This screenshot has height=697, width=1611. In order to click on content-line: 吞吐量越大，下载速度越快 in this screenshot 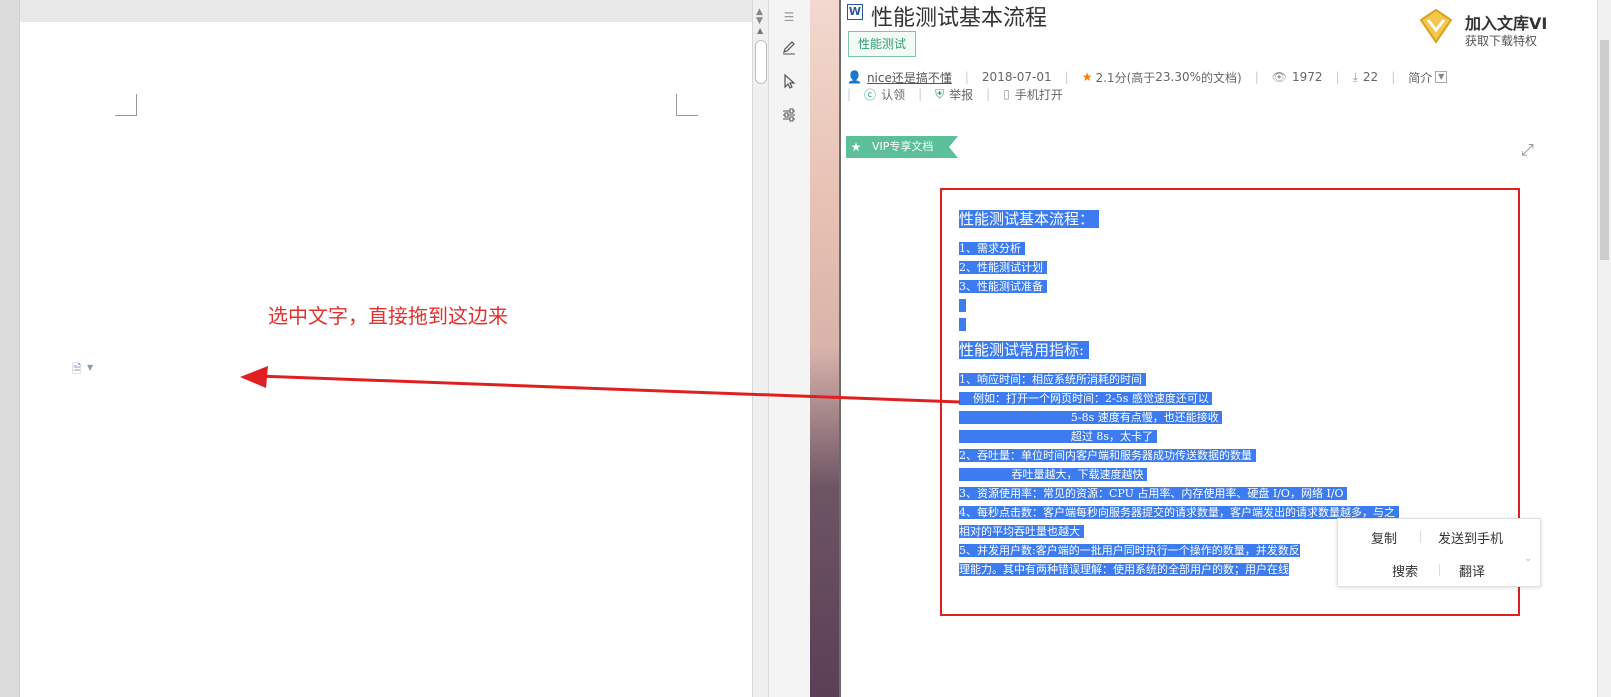, I will do `click(1053, 475)`.